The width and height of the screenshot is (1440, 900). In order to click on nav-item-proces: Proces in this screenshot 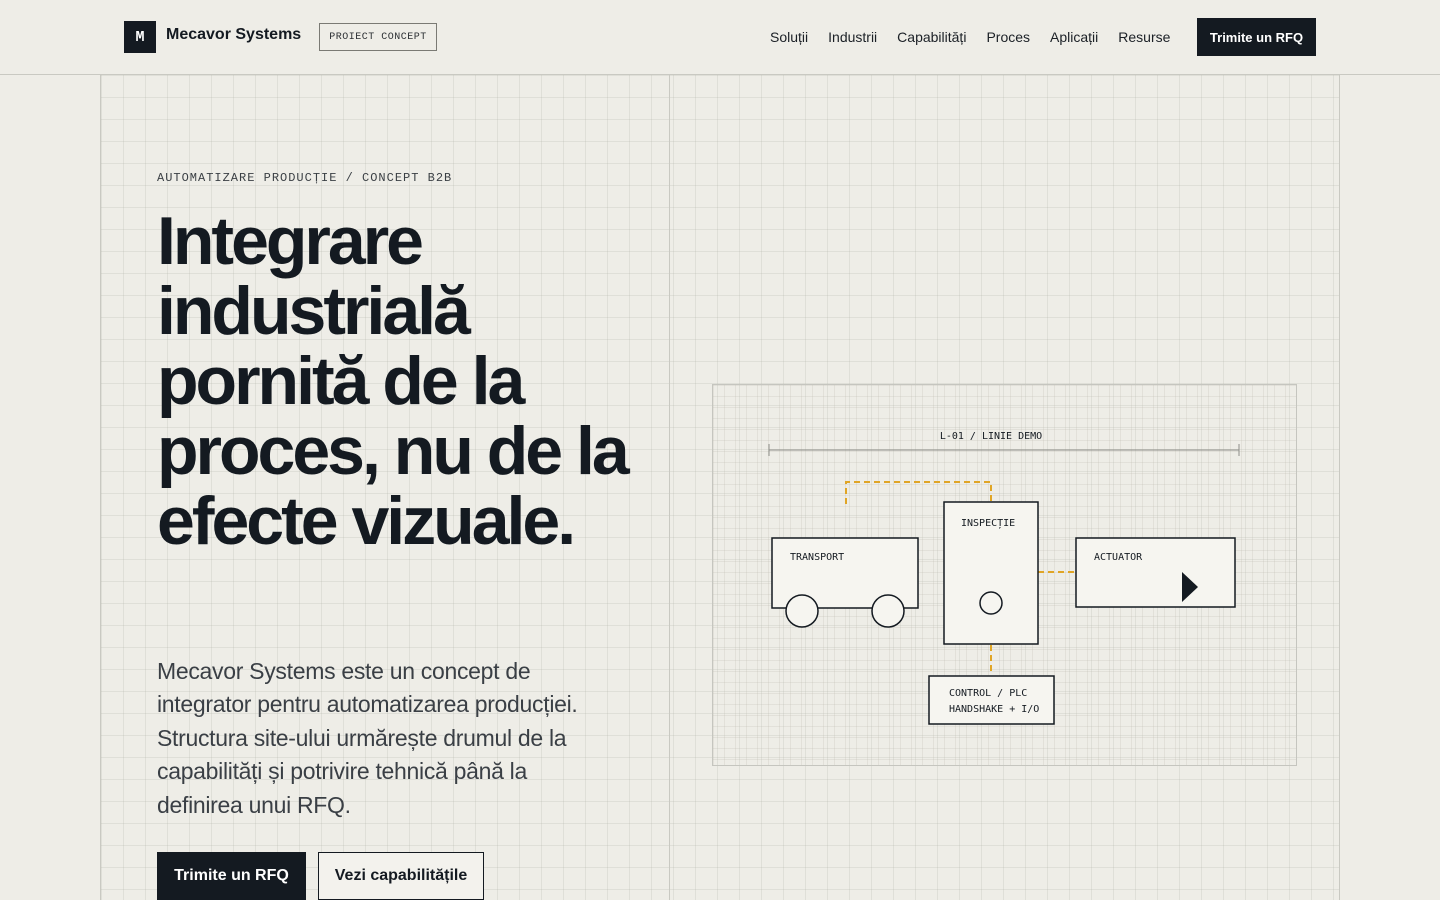, I will do `click(1008, 37)`.